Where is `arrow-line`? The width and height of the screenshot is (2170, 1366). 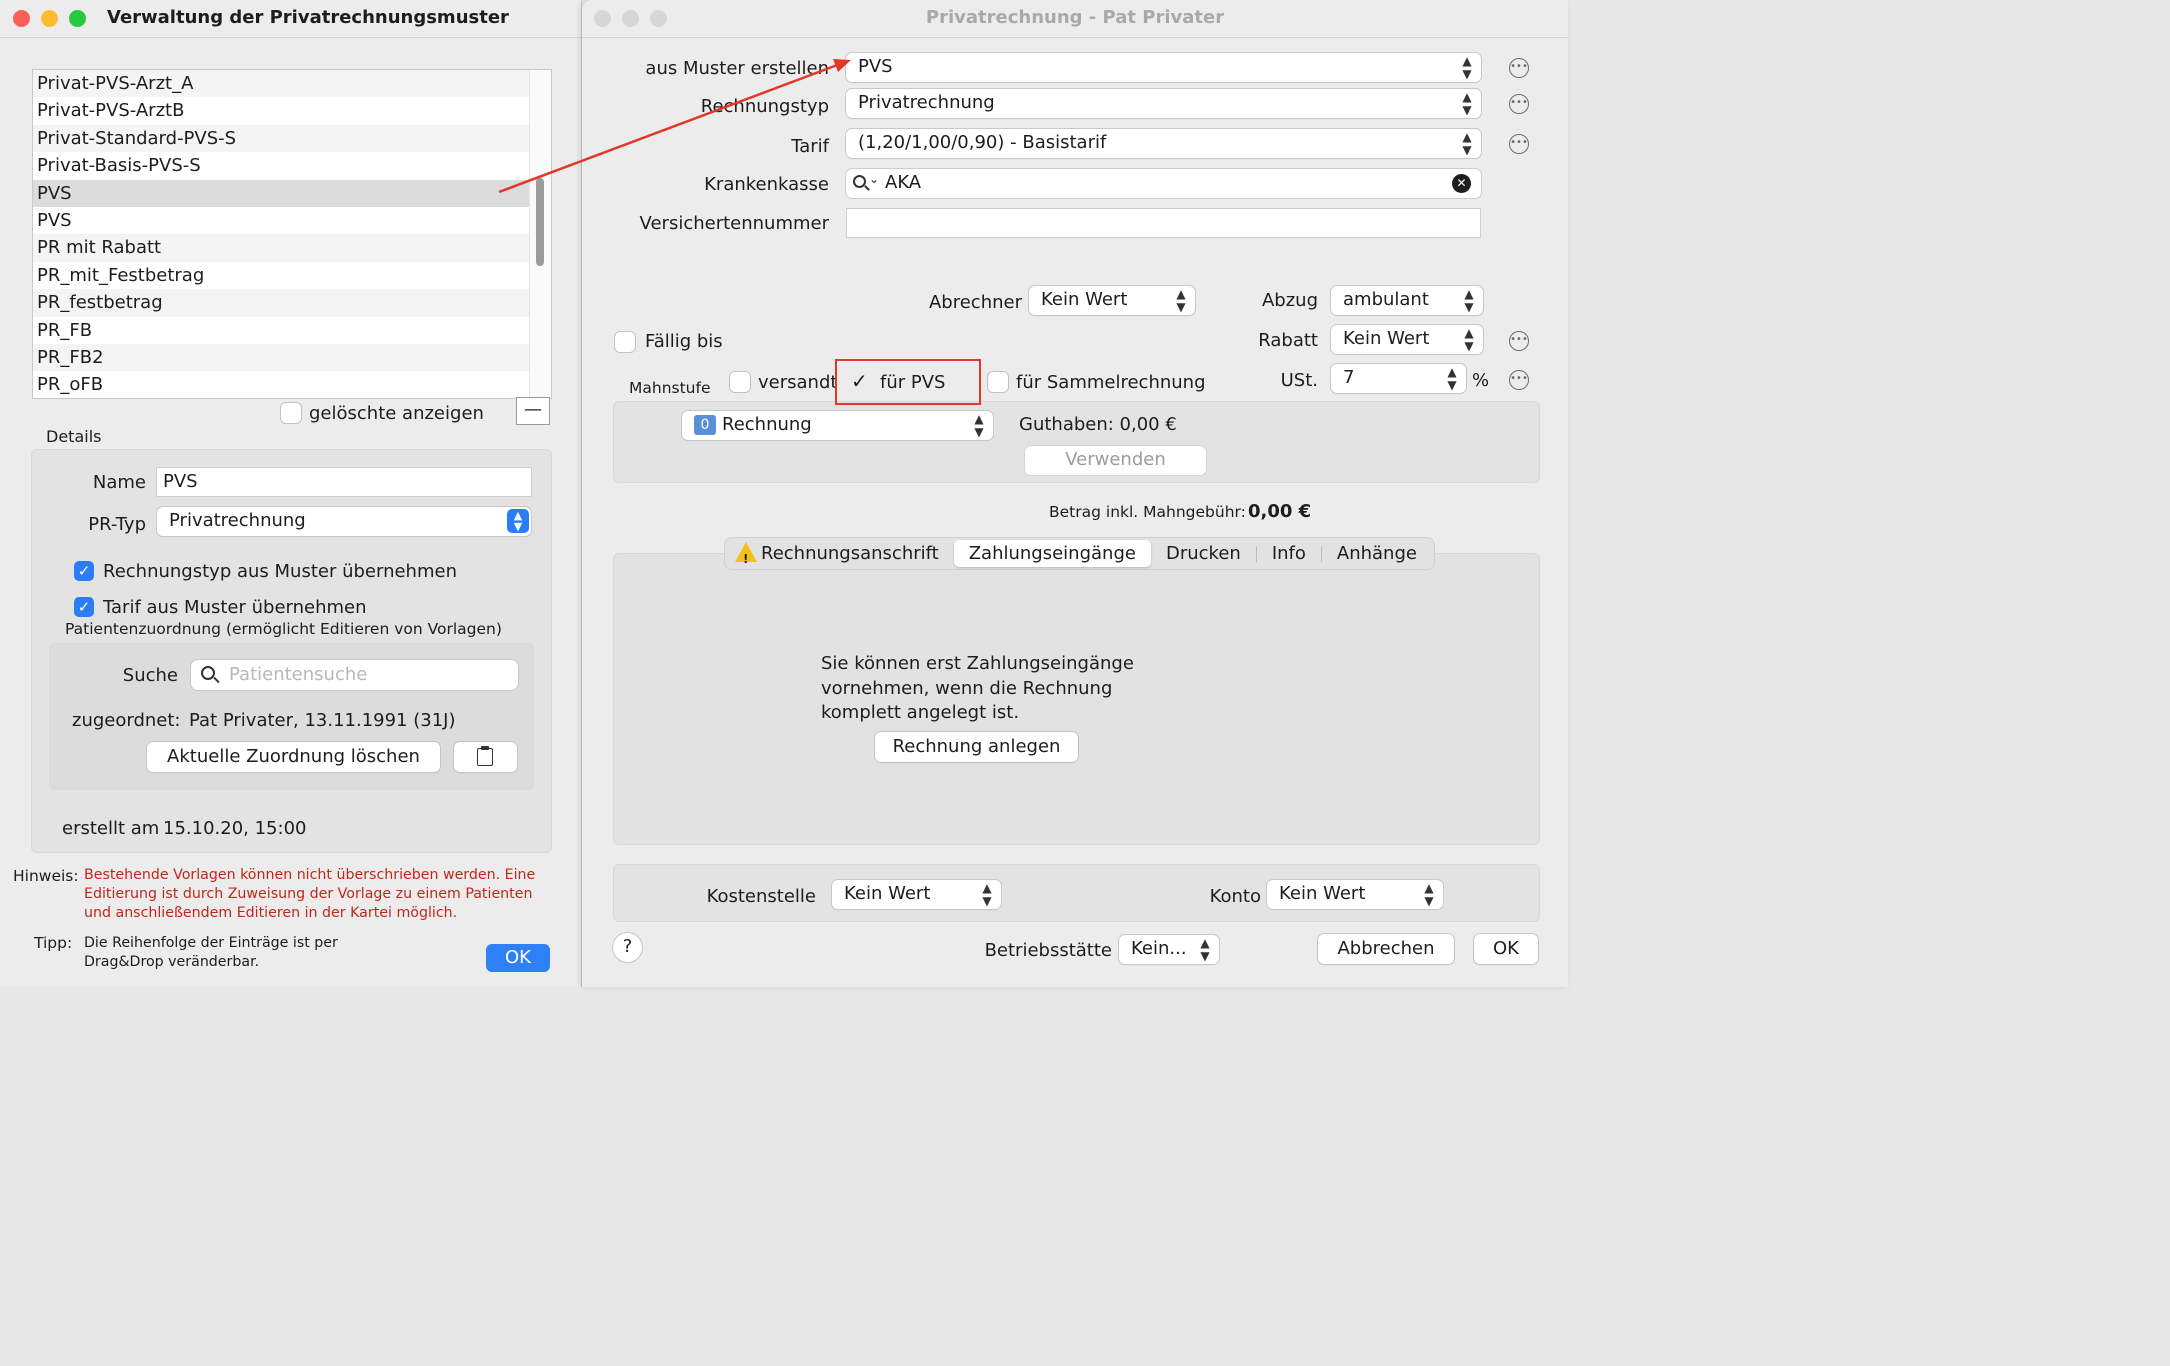 arrow-line is located at coordinates (669, 128).